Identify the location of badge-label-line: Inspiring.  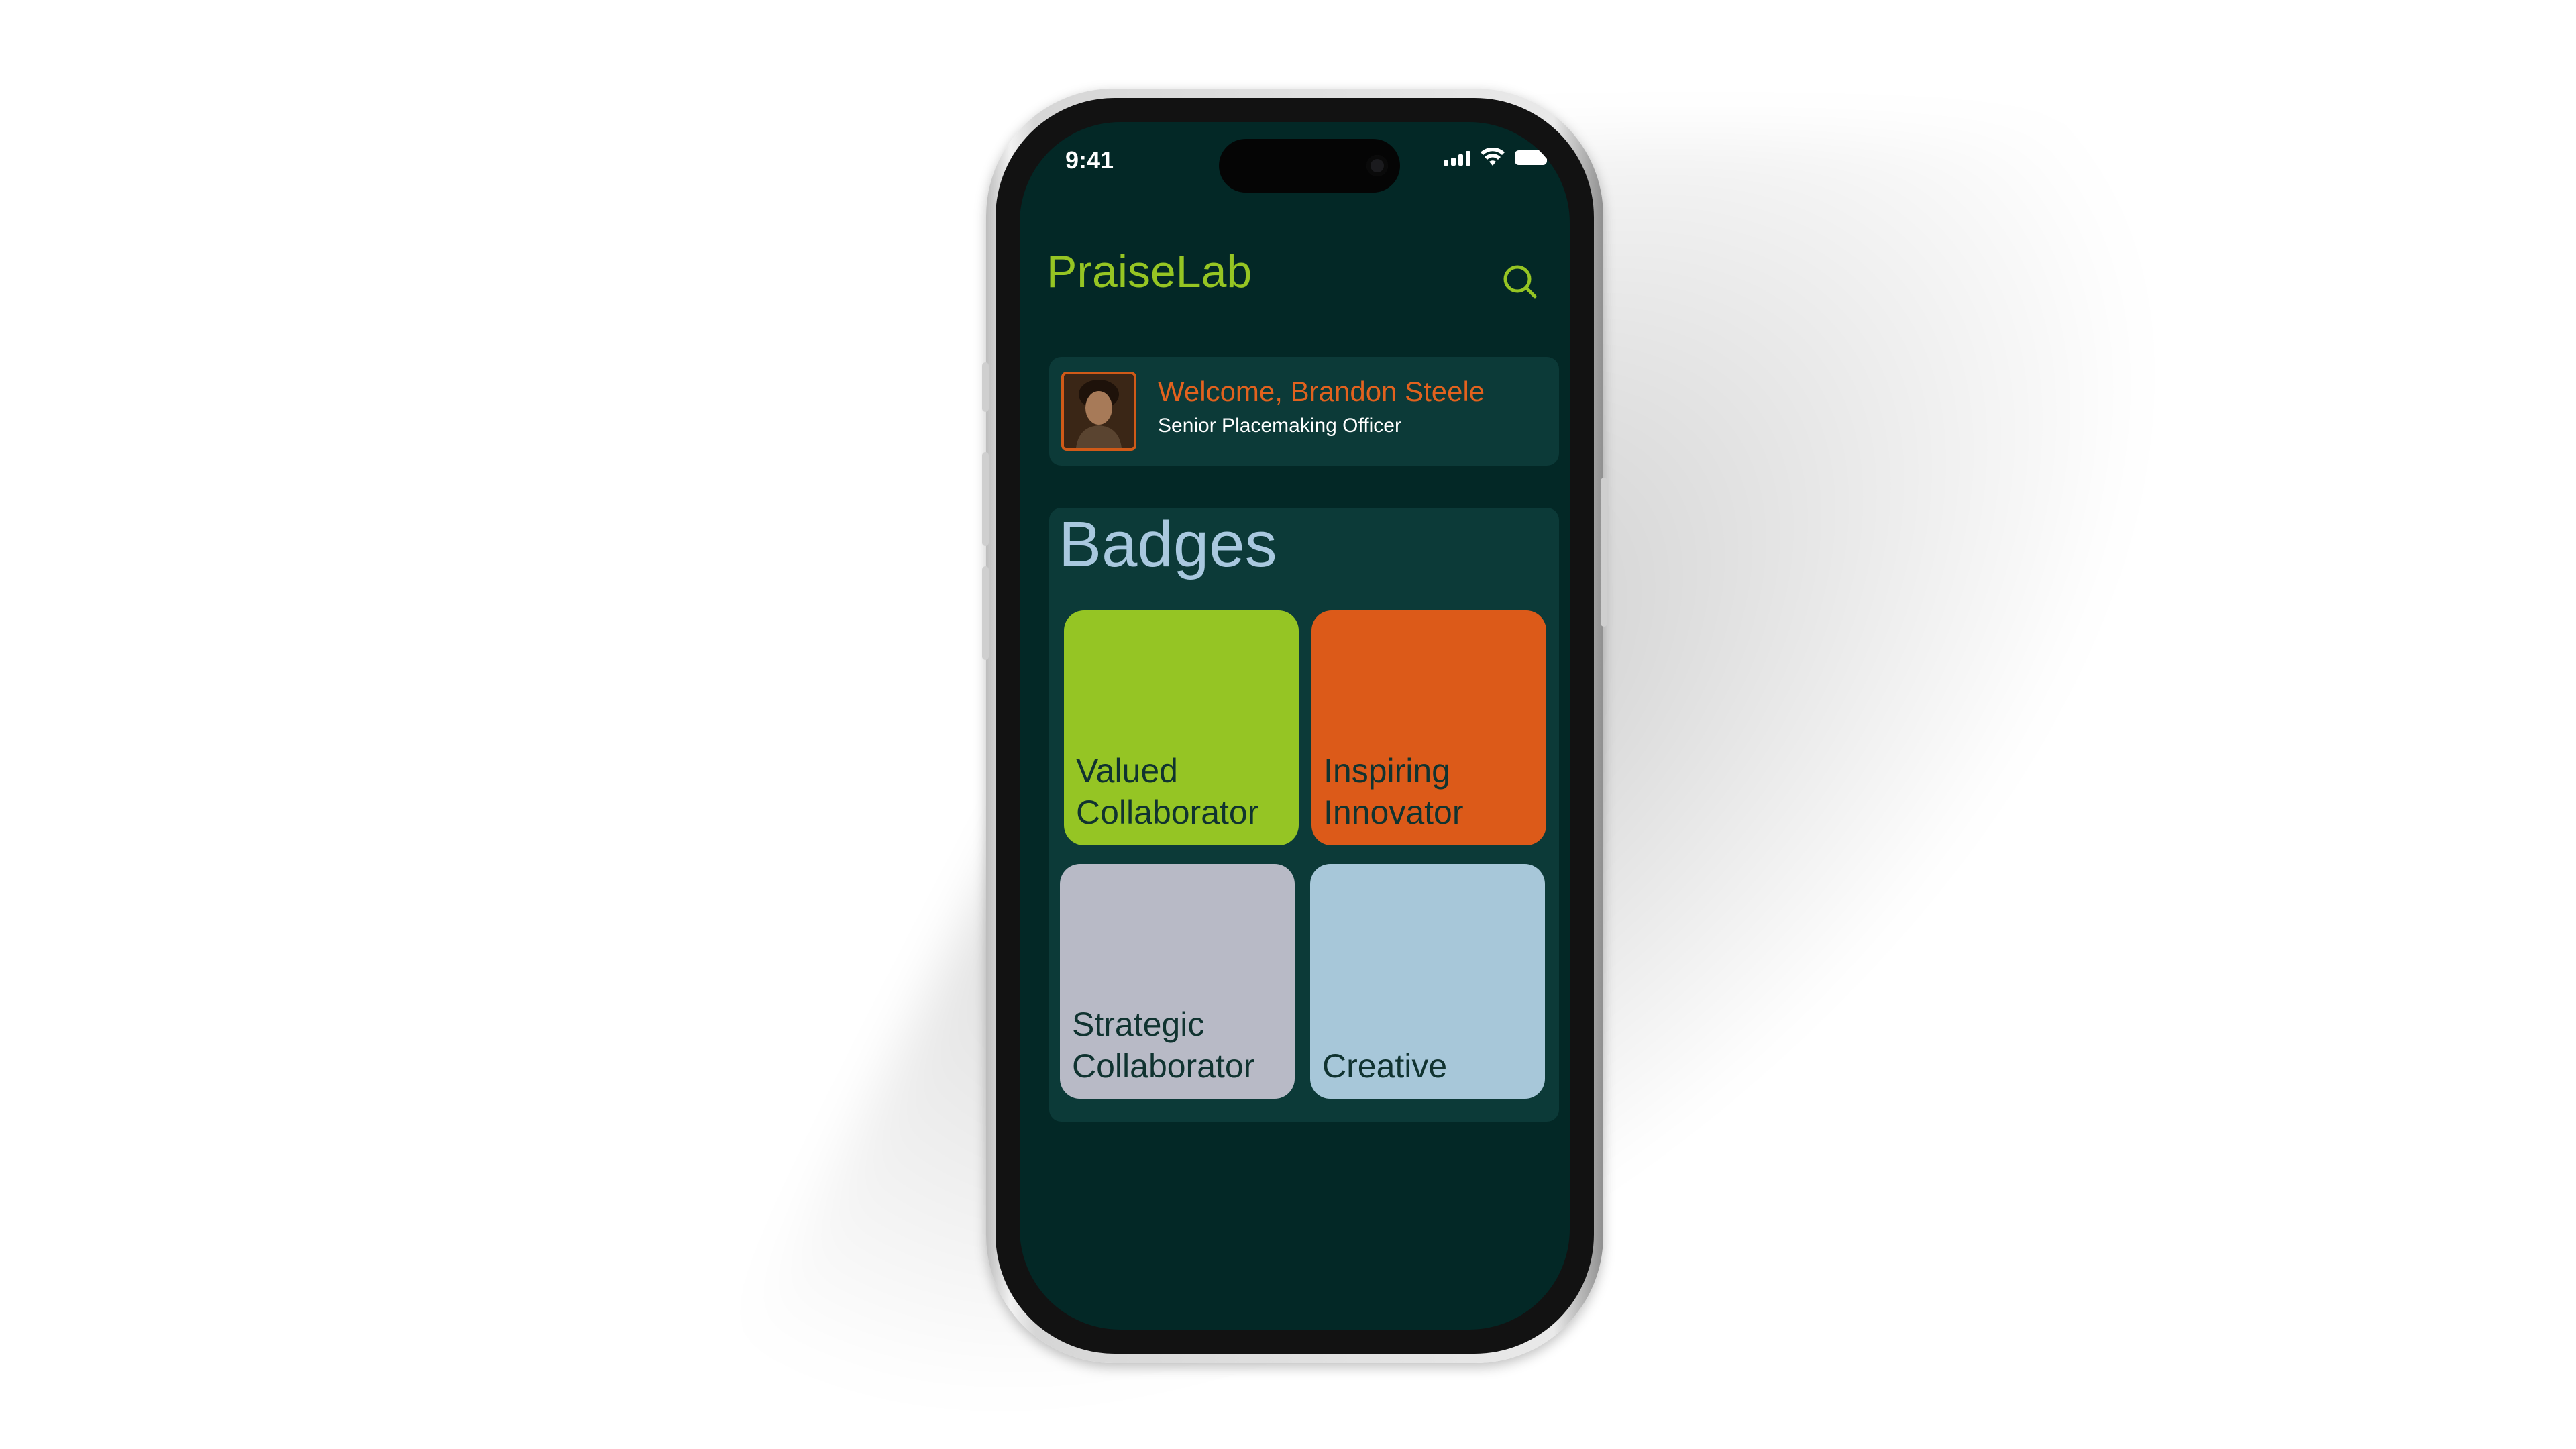
(1387, 771).